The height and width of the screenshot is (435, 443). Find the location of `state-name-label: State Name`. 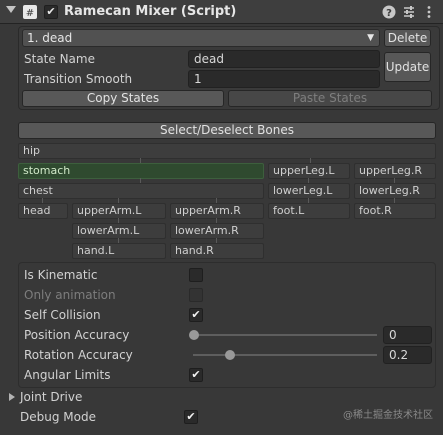

state-name-label: State Name is located at coordinates (59, 59).